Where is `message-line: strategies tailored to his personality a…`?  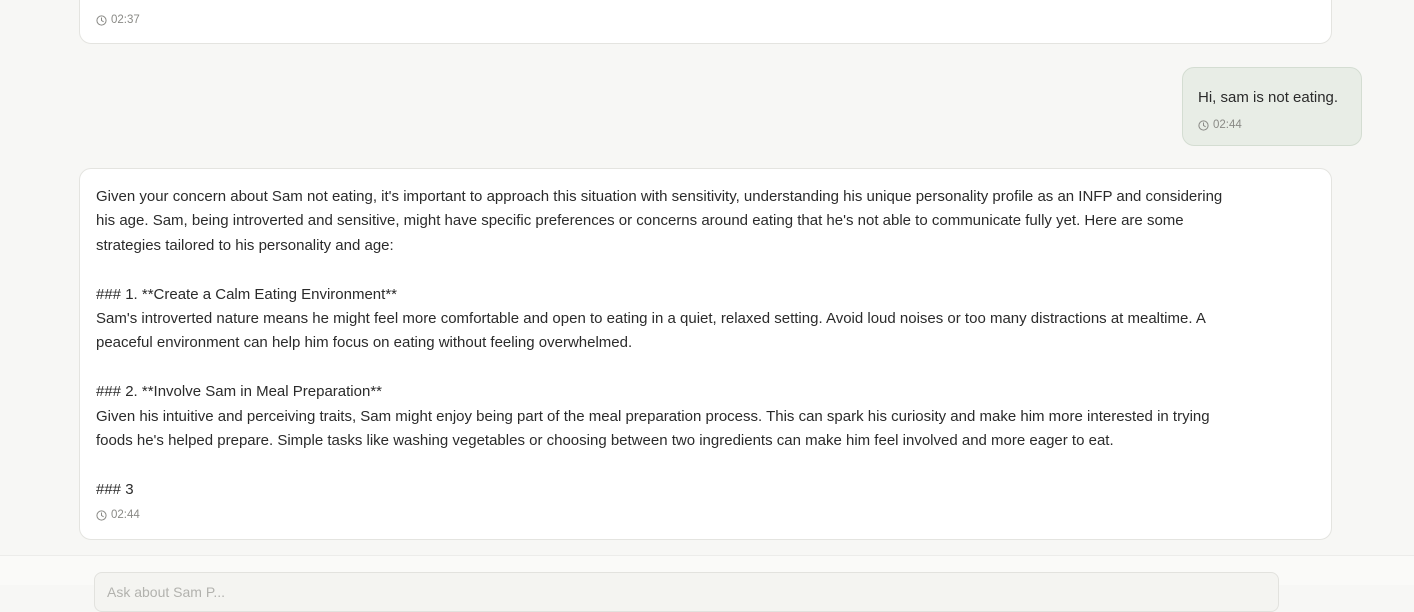
message-line: strategies tailored to his personality a… is located at coordinates (245, 245).